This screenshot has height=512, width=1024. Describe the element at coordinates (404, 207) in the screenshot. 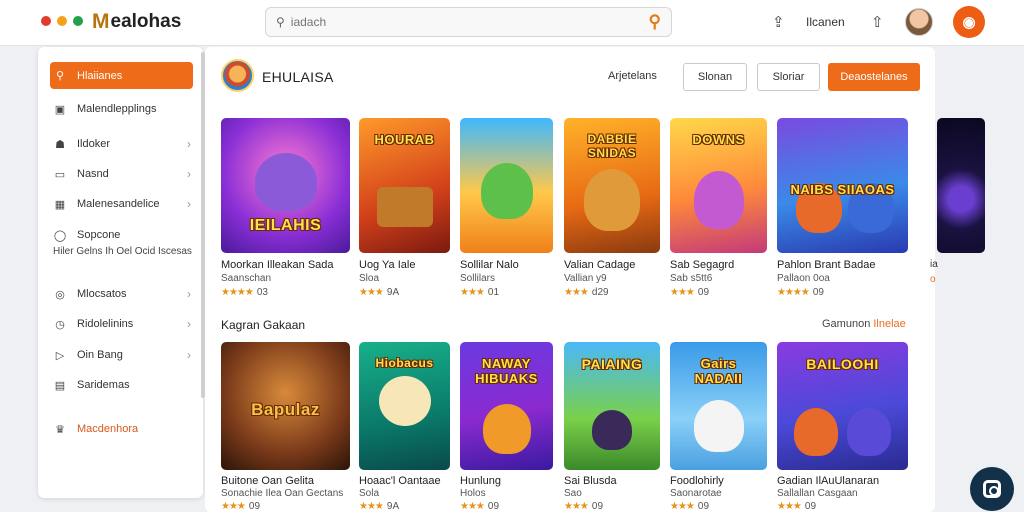

I see `chest-illustration` at that location.